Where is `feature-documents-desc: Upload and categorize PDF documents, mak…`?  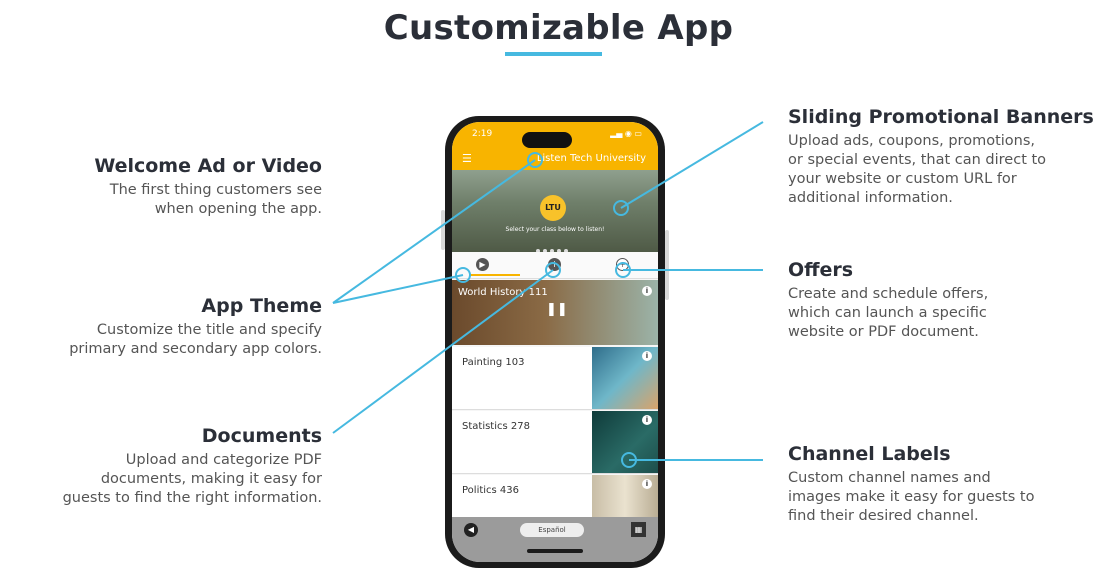 feature-documents-desc: Upload and categorize PDF documents, mak… is located at coordinates (163, 479).